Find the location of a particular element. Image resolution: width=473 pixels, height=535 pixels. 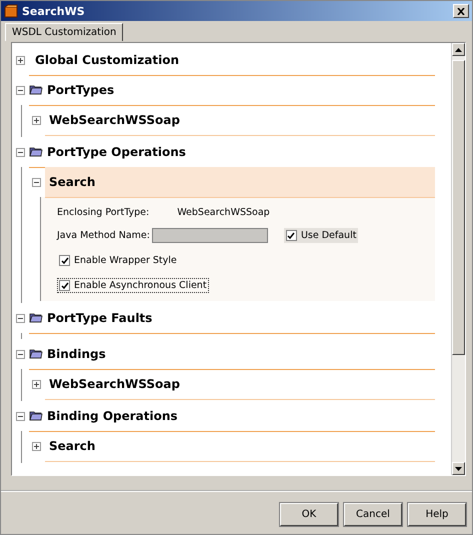

field-label: Java Method Name: is located at coordinates (103, 235).